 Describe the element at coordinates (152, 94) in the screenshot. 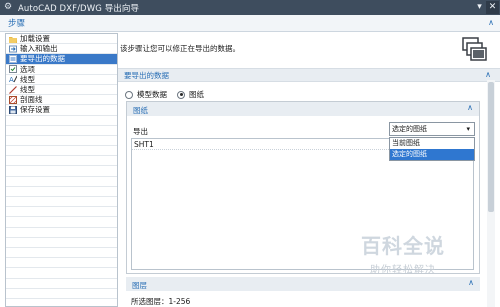

I see `radio-model-data-label: 模型数据` at that location.